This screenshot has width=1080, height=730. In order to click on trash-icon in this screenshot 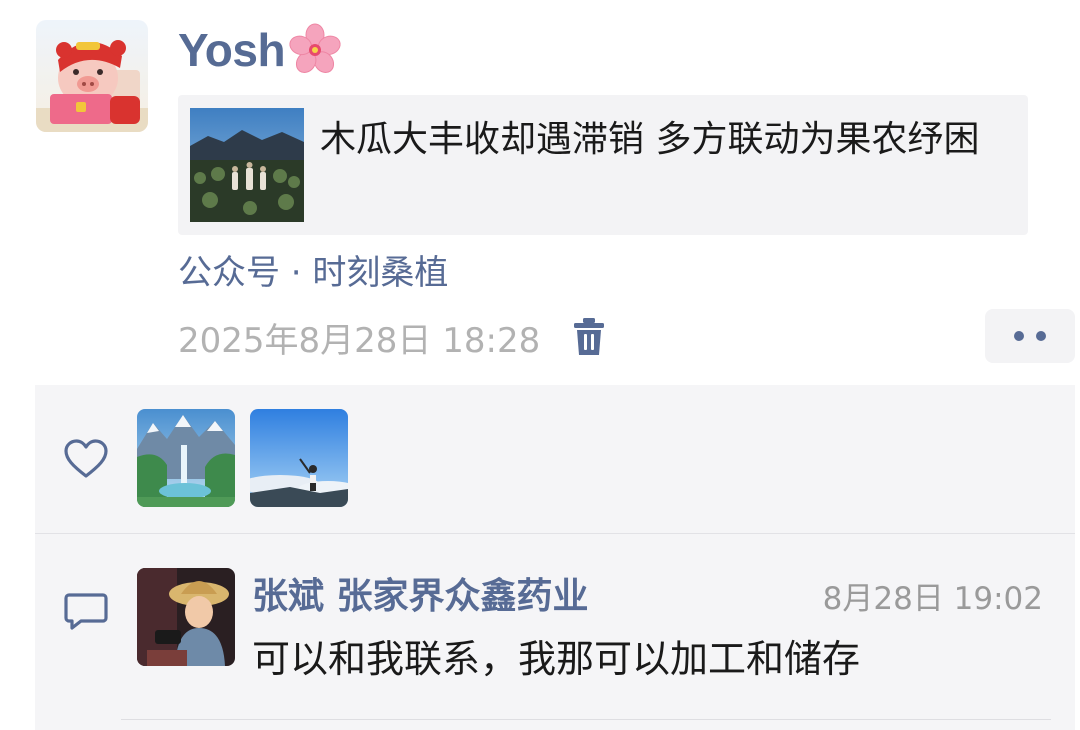, I will do `click(589, 337)`.